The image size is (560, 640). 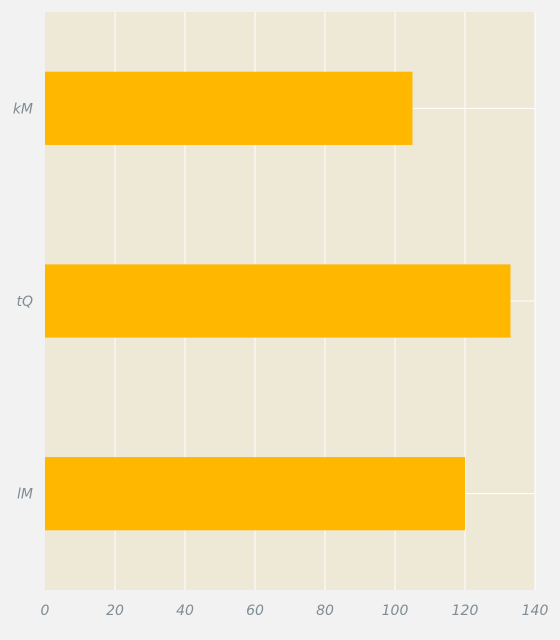 What do you see at coordinates (45, 611) in the screenshot?
I see `x-tick-label: 0` at bounding box center [45, 611].